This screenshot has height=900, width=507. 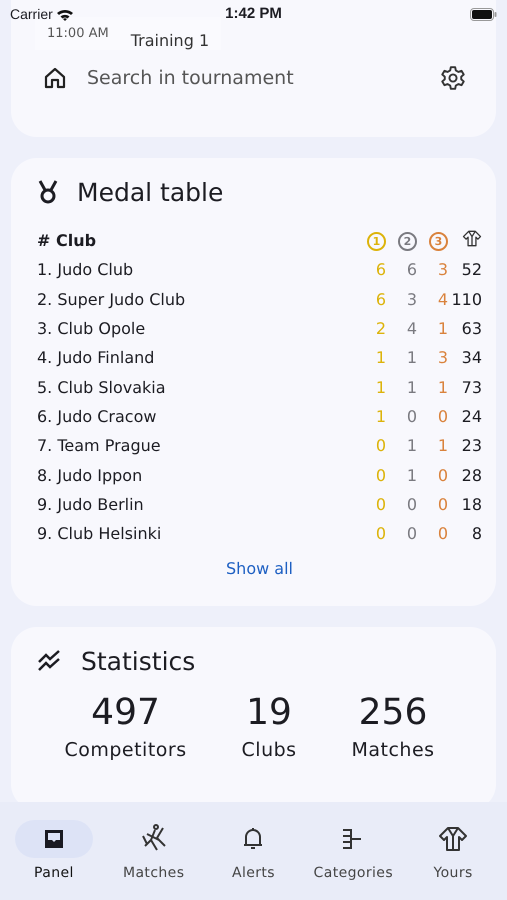 I want to click on settings-icon, so click(x=453, y=78).